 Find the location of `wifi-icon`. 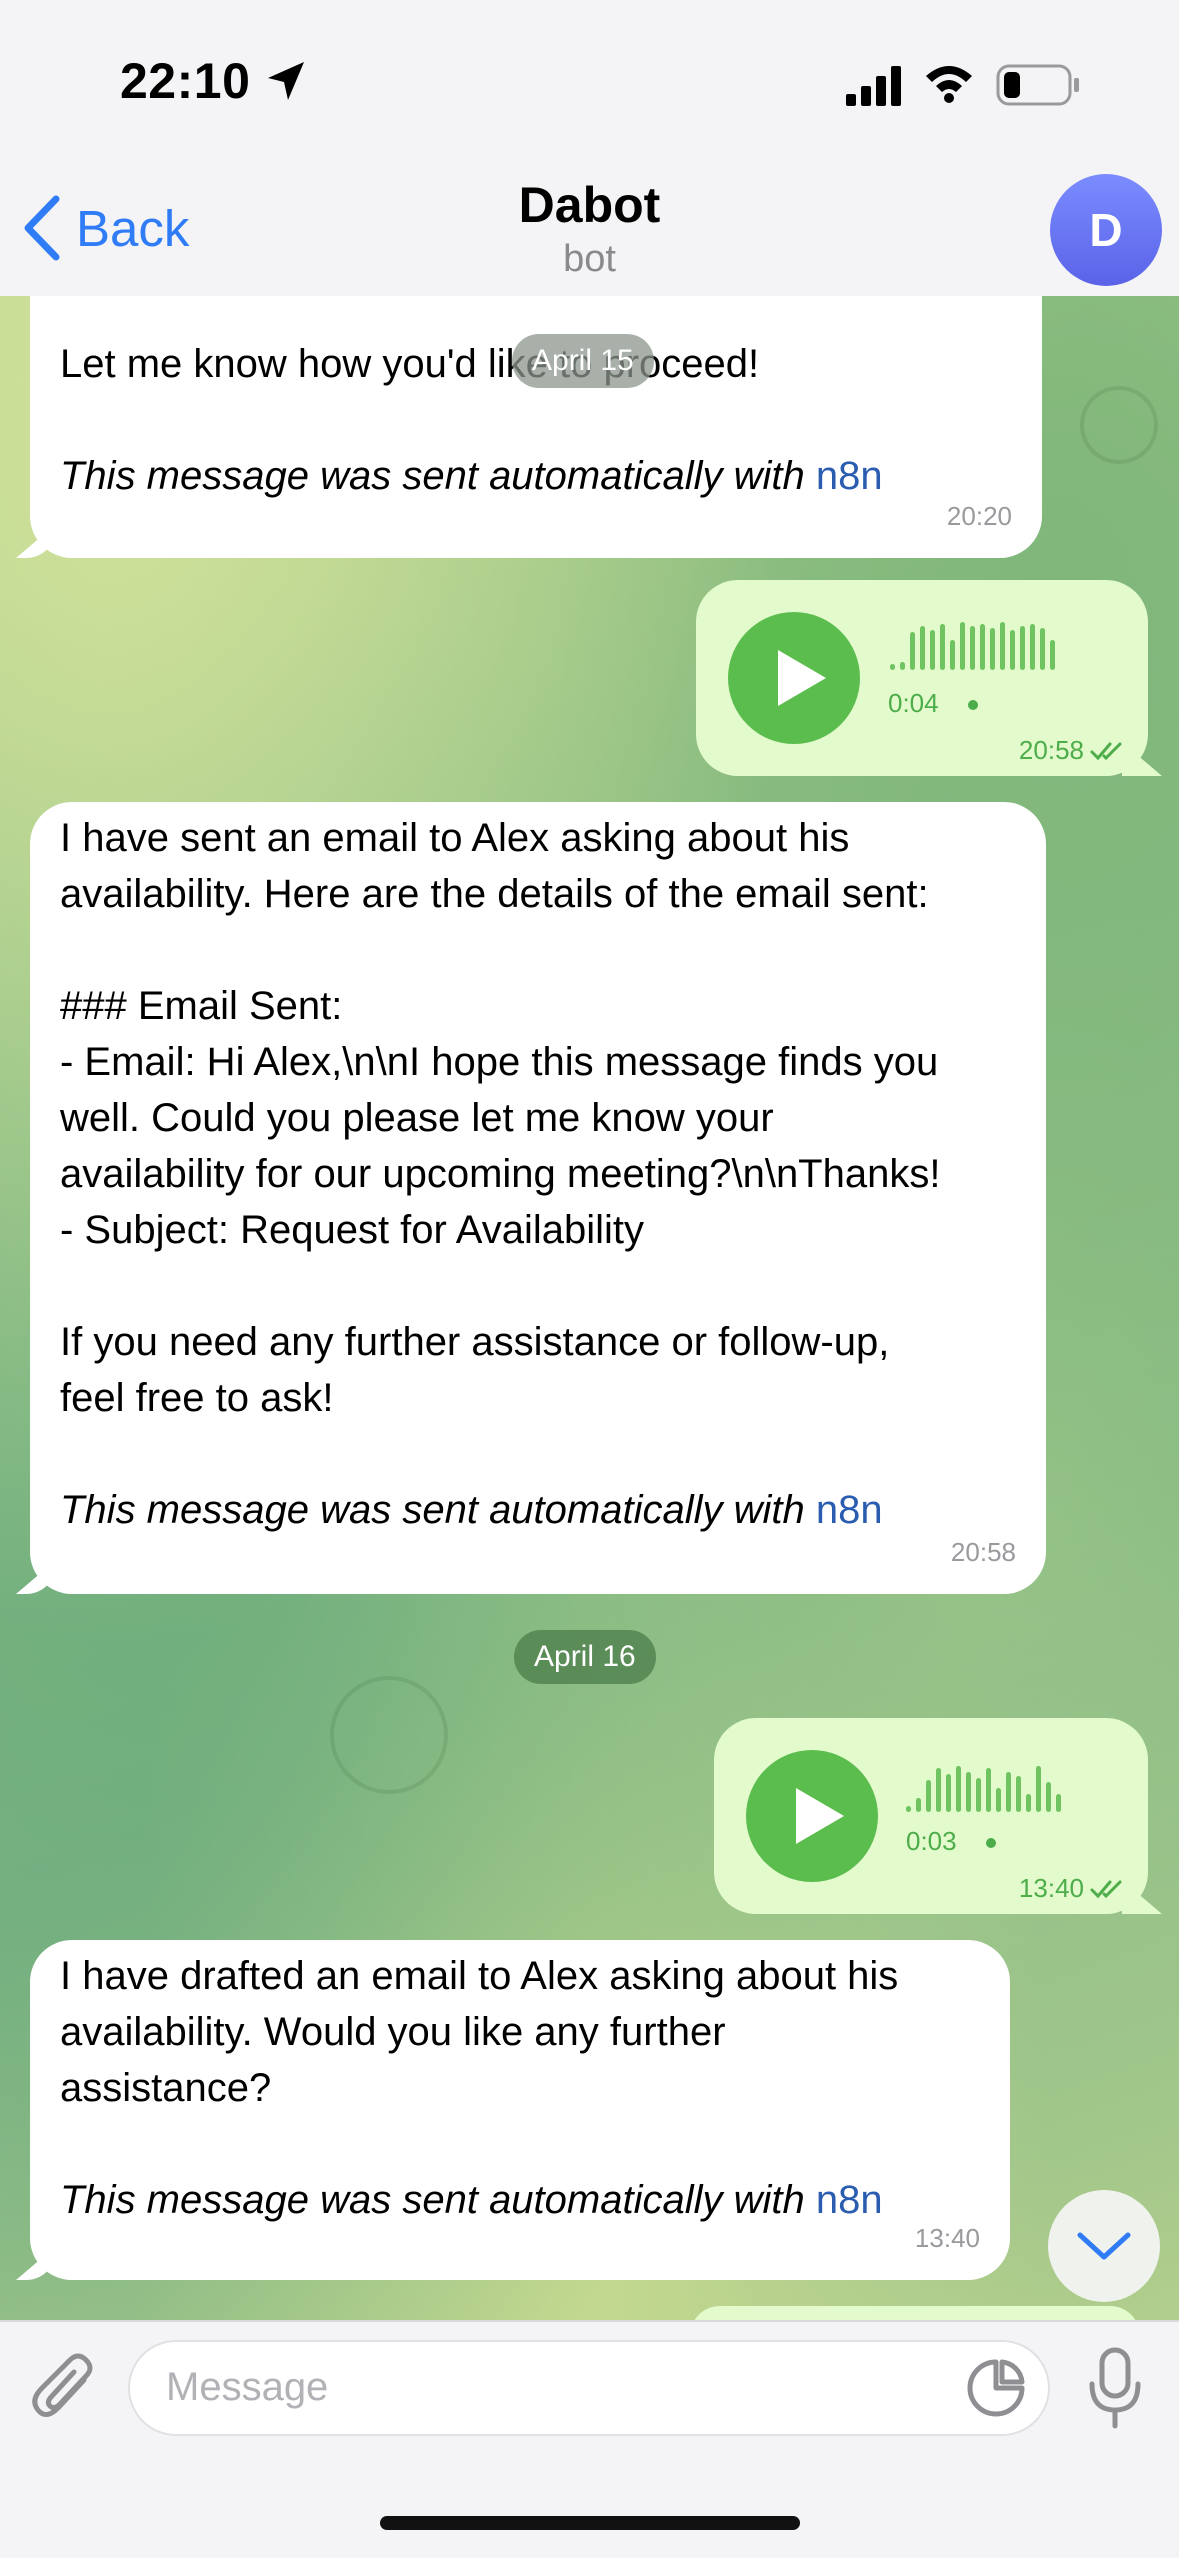

wifi-icon is located at coordinates (949, 84).